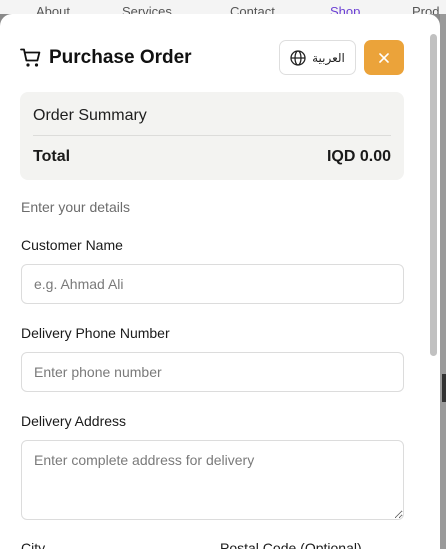 The width and height of the screenshot is (446, 549). I want to click on customer-name-label: Customer Name, so click(72, 245).